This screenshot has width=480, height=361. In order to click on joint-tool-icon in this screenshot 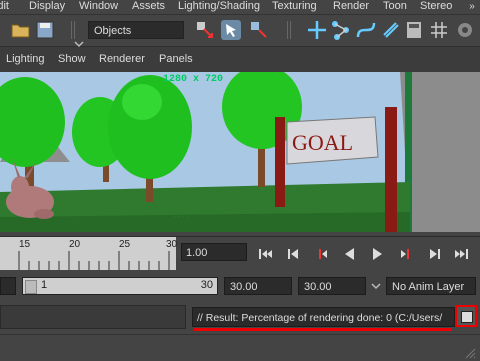, I will do `click(341, 30)`.